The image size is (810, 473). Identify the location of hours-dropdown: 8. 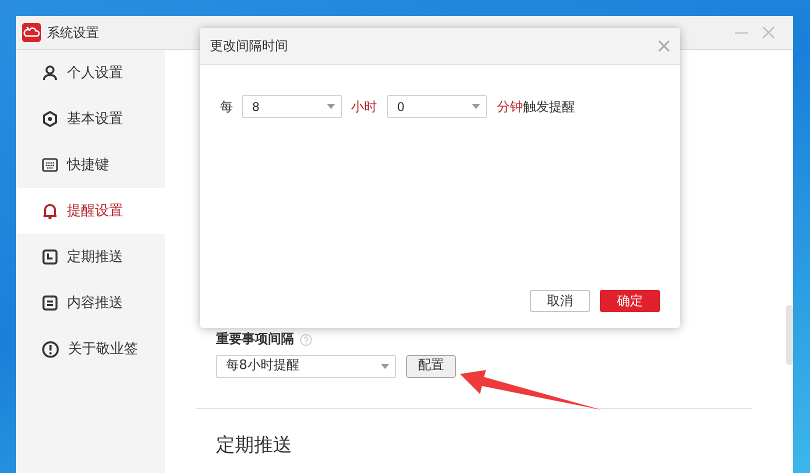
(292, 106).